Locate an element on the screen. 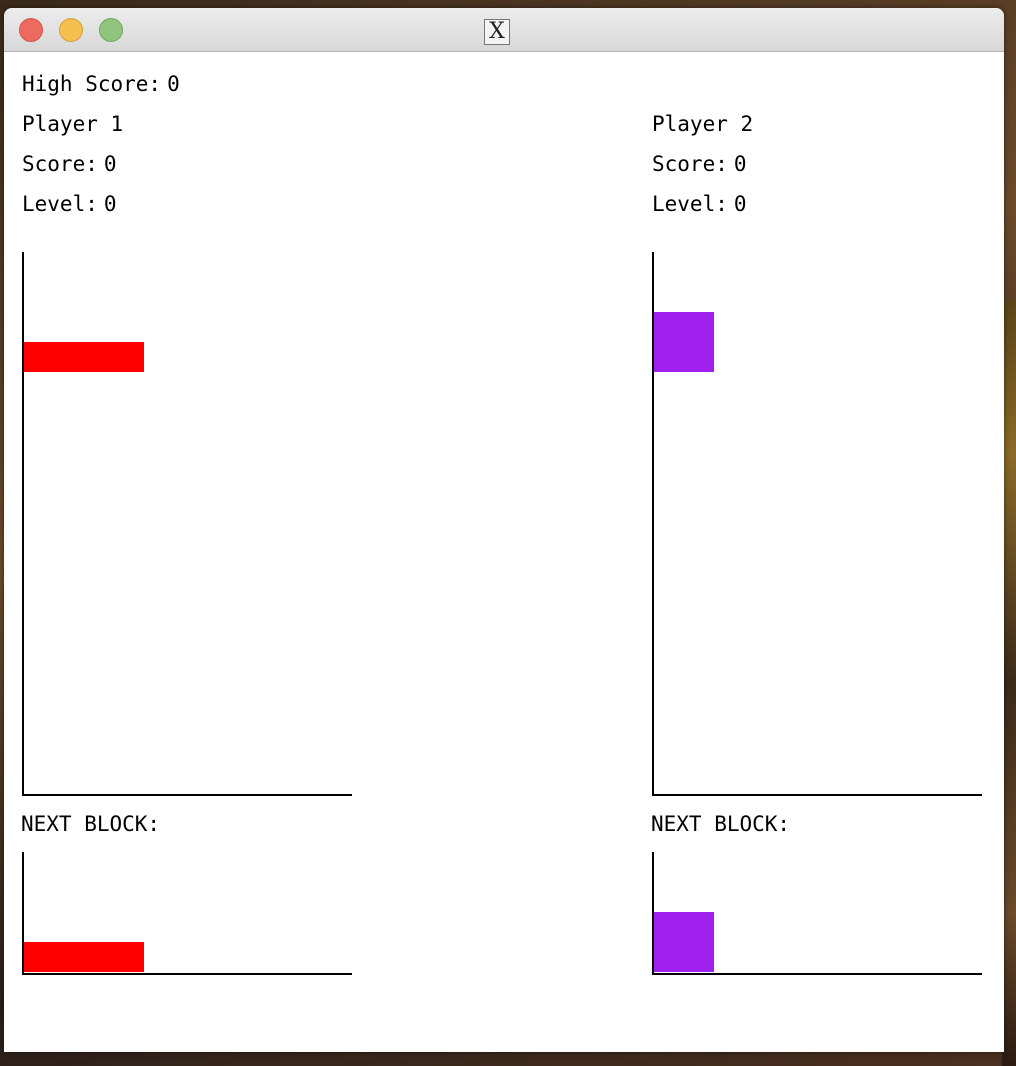  x11-icon: X is located at coordinates (497, 32).